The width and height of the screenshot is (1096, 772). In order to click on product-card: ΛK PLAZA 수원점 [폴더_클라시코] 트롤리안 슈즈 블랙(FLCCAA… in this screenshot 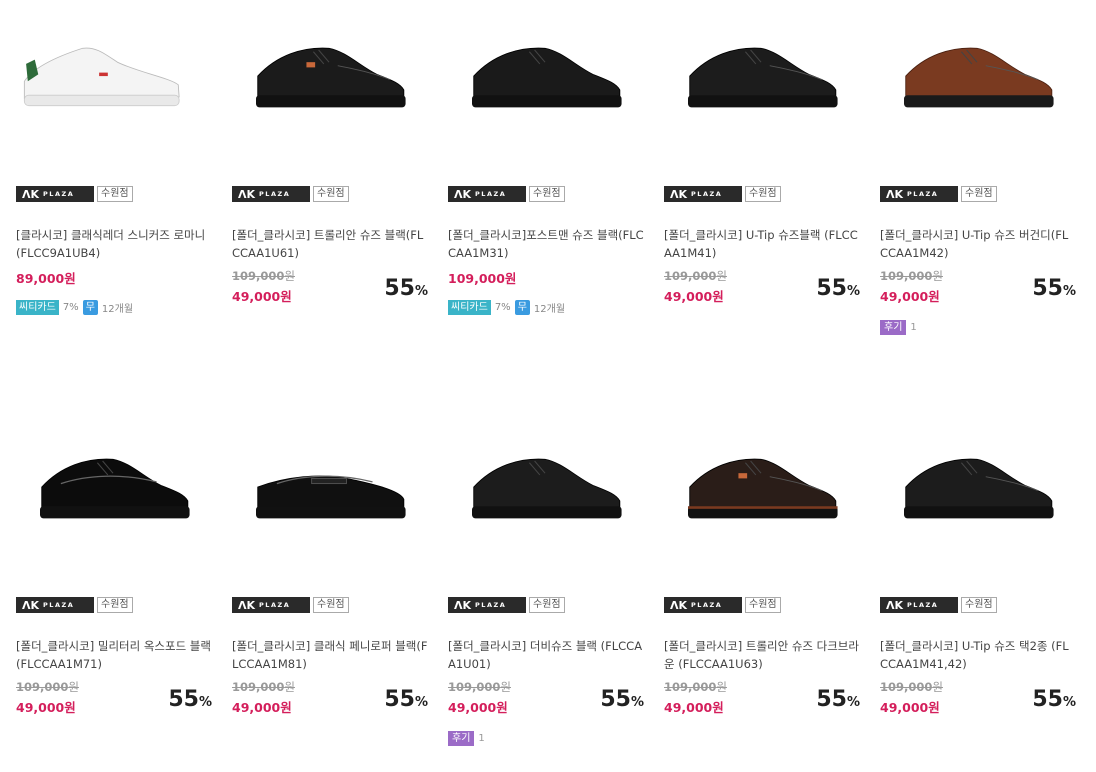, I will do `click(322, 180)`.